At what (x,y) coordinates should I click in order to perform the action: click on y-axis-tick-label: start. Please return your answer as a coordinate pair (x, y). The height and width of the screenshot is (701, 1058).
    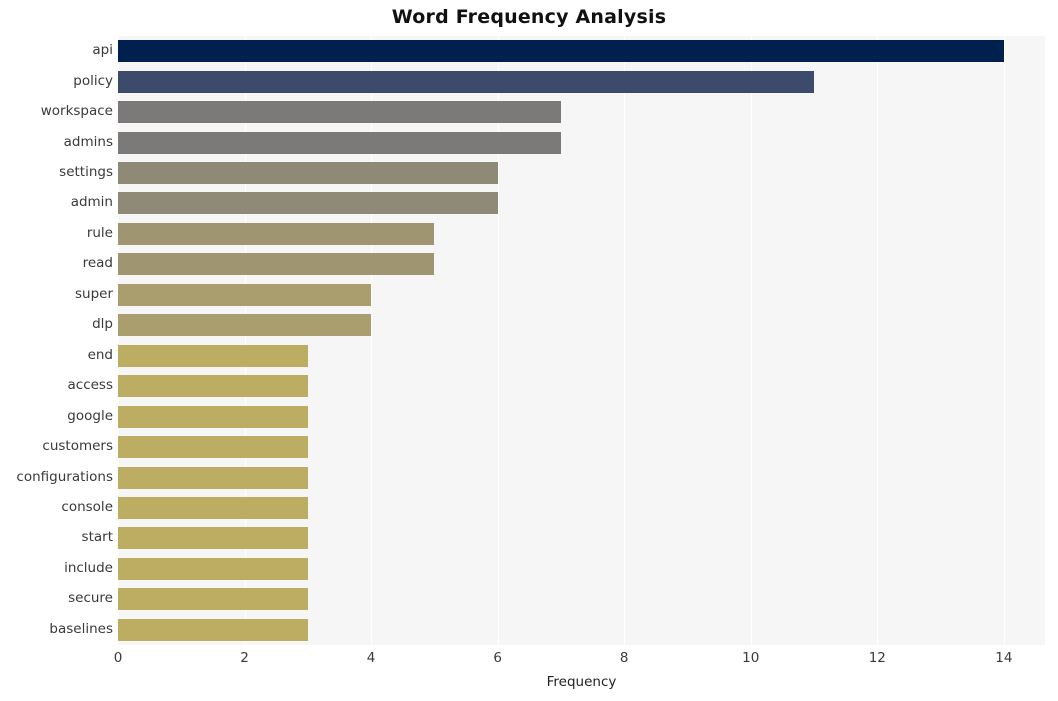
    Looking at the image, I should click on (97, 537).